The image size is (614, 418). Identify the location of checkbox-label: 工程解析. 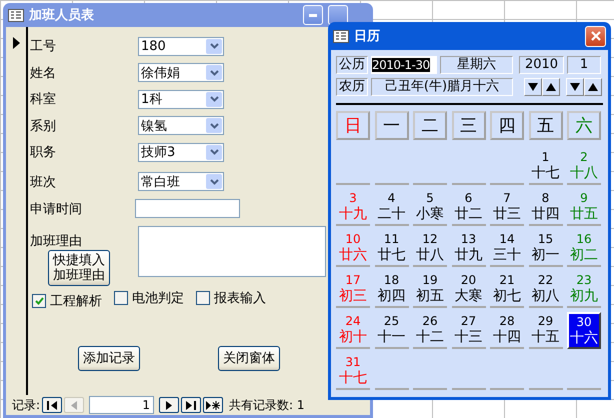
(76, 301).